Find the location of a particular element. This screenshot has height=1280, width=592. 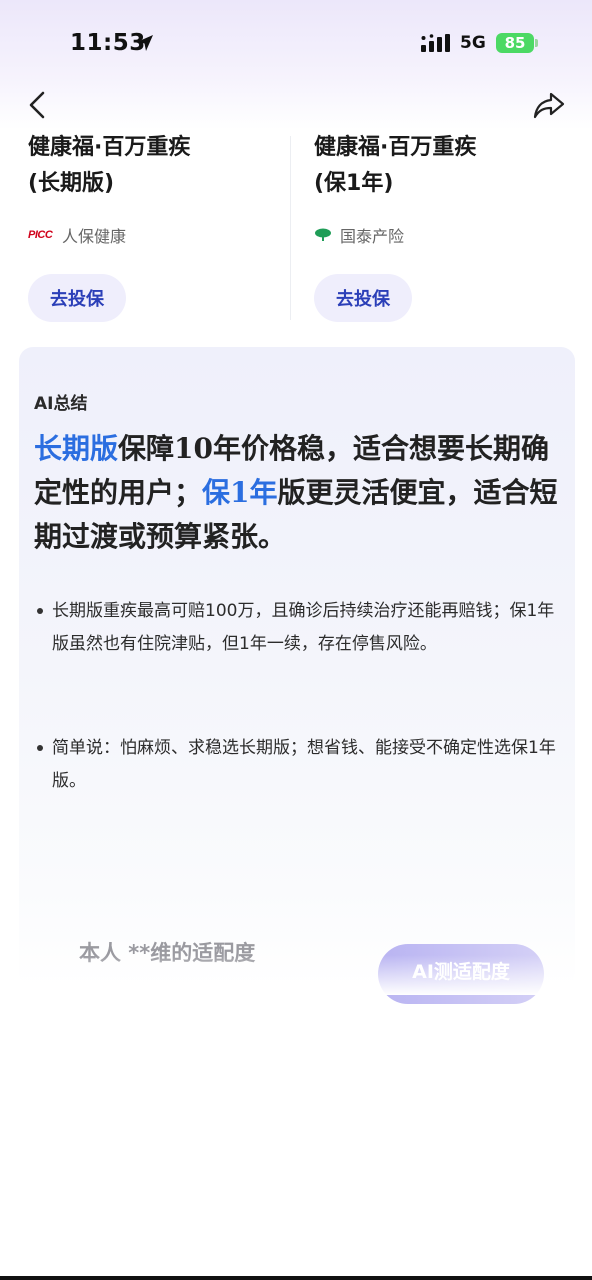

insurer-row: 国泰产险 is located at coordinates (444, 235).